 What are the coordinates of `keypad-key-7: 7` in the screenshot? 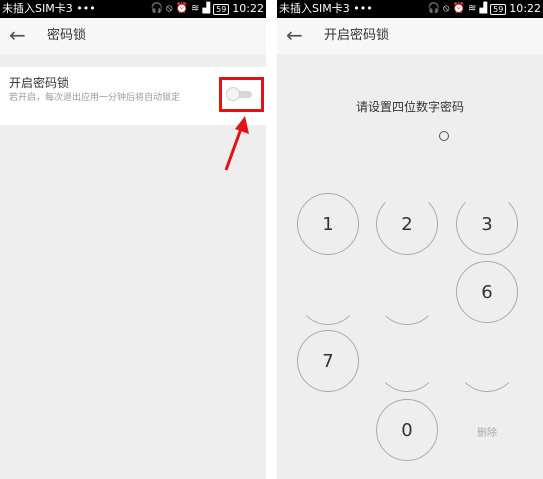 It's located at (328, 361).